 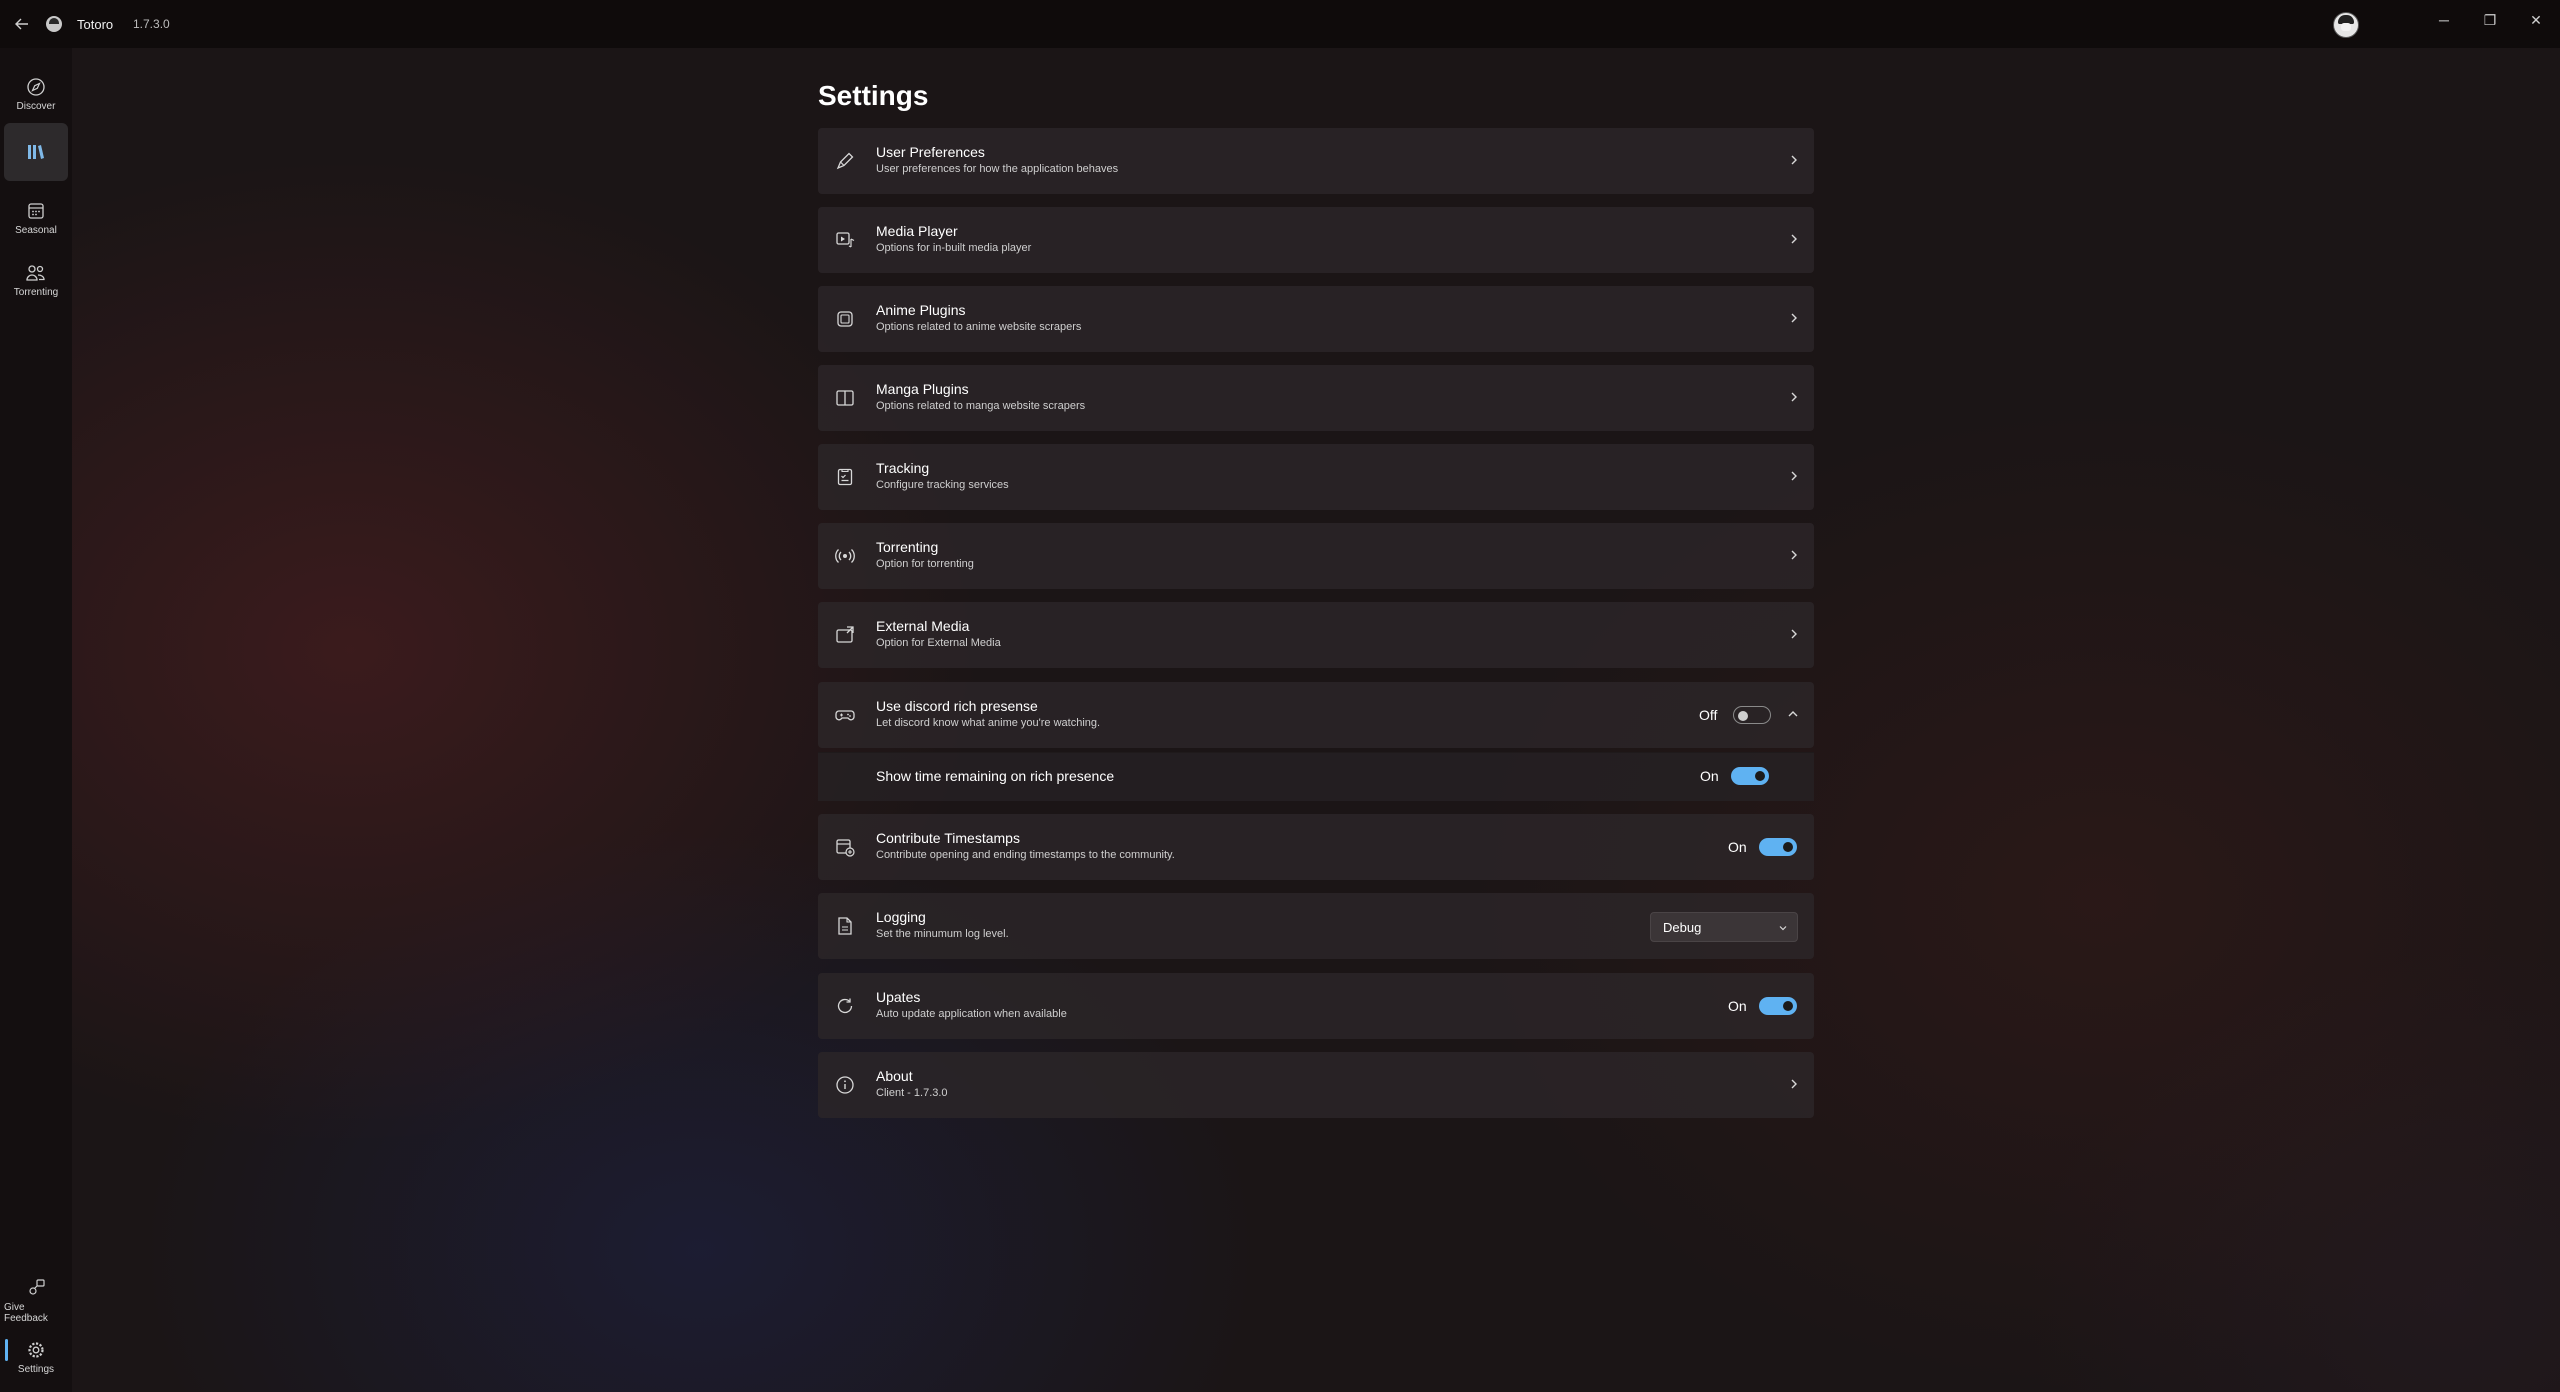 I want to click on discover-icon, so click(x=36, y=87).